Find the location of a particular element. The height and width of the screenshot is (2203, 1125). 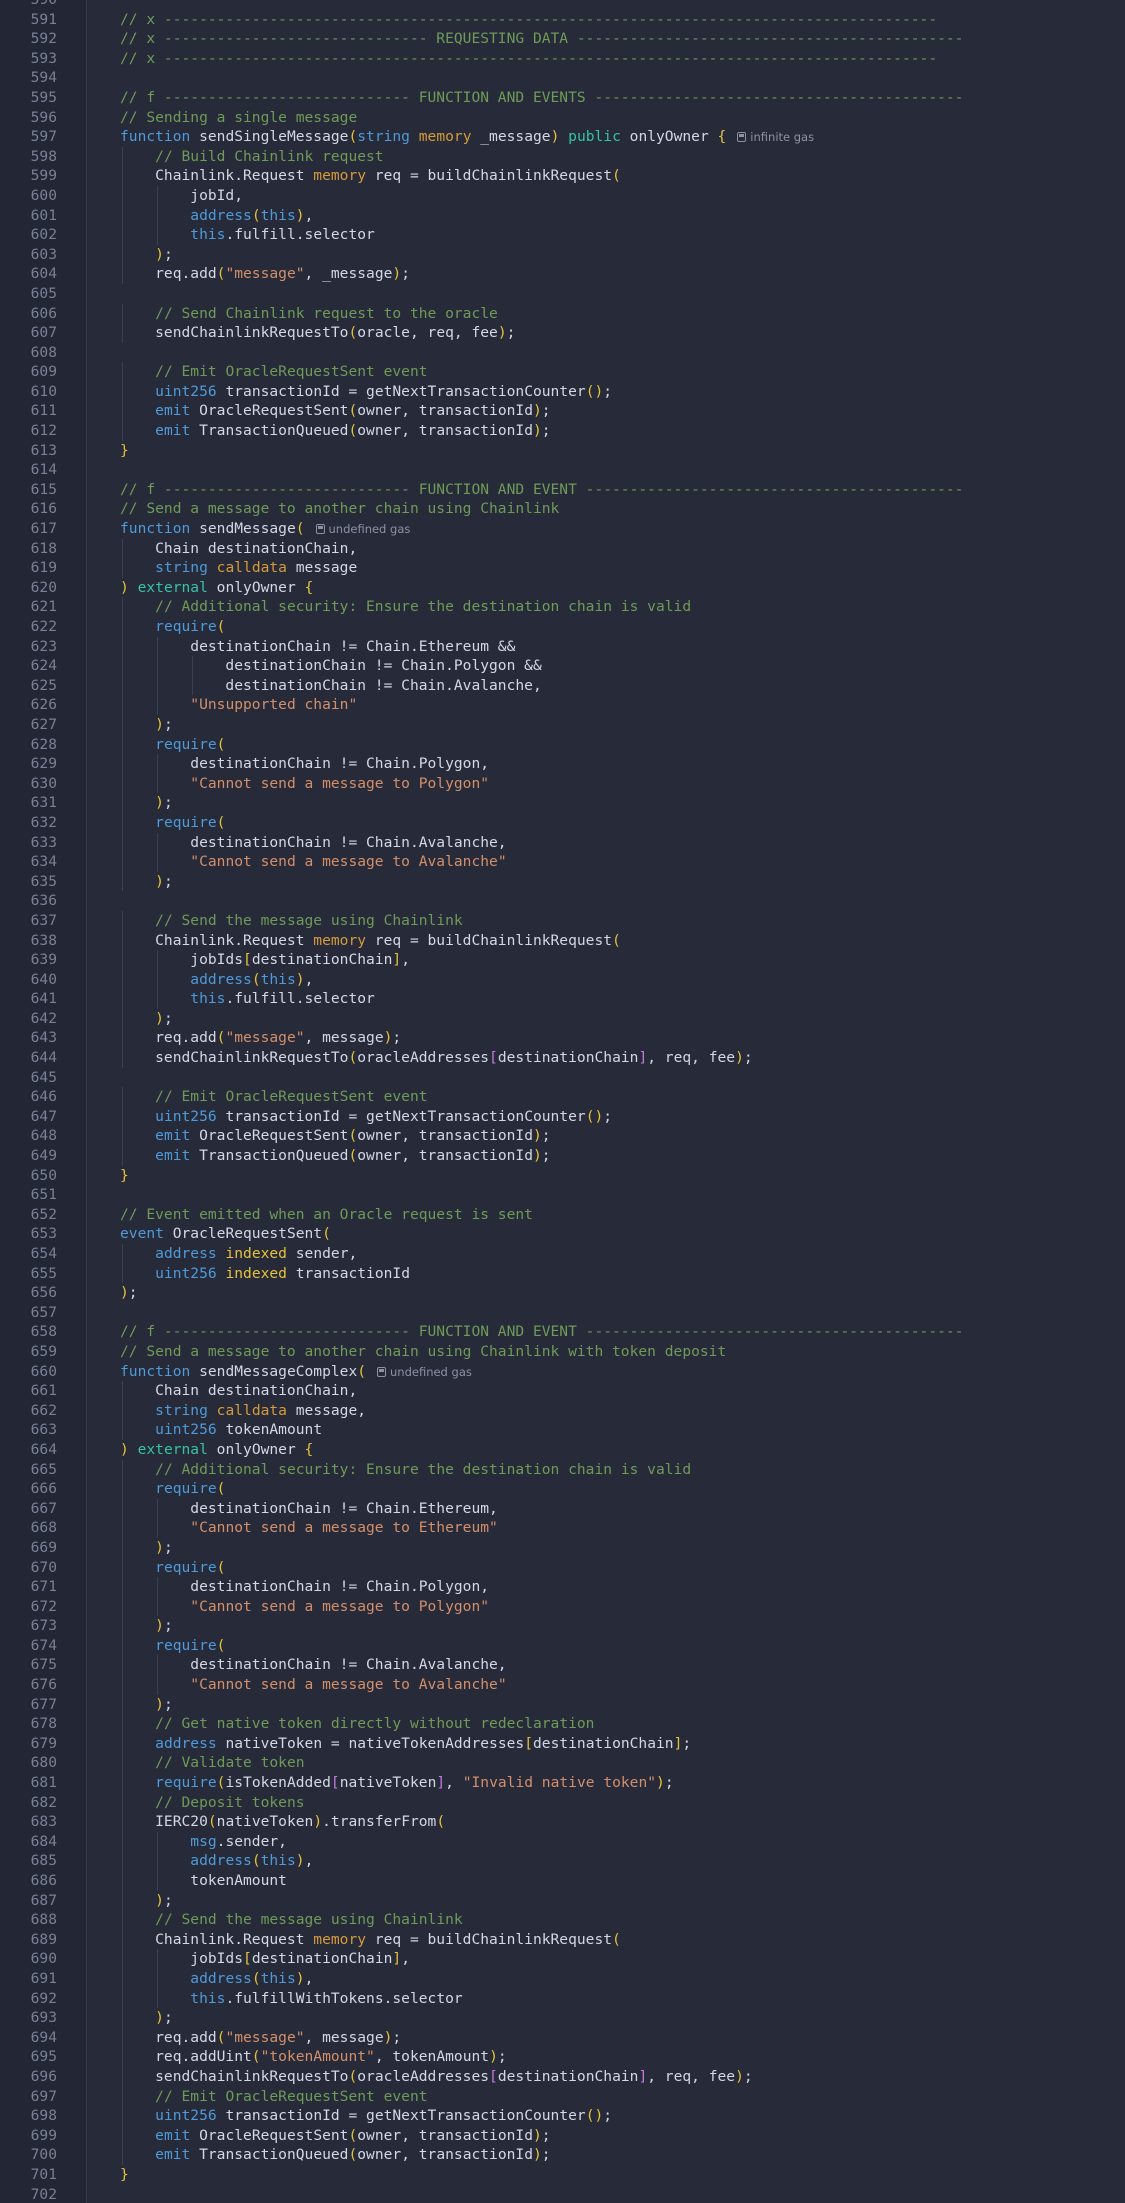

code-line: 676 "Cannot send a message to Avalanche" is located at coordinates (562, 1685).